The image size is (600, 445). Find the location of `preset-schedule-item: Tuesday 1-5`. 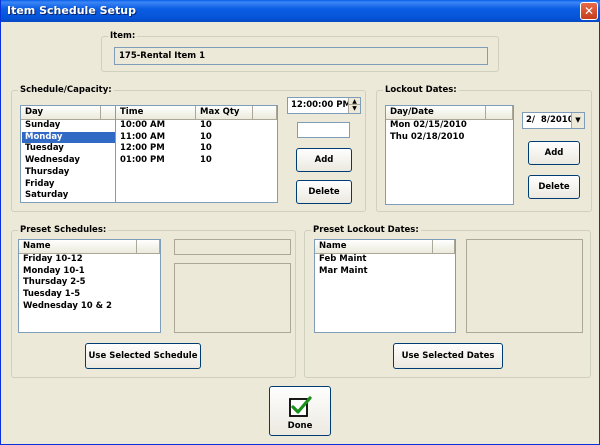

preset-schedule-item: Tuesday 1-5 is located at coordinates (89, 295).